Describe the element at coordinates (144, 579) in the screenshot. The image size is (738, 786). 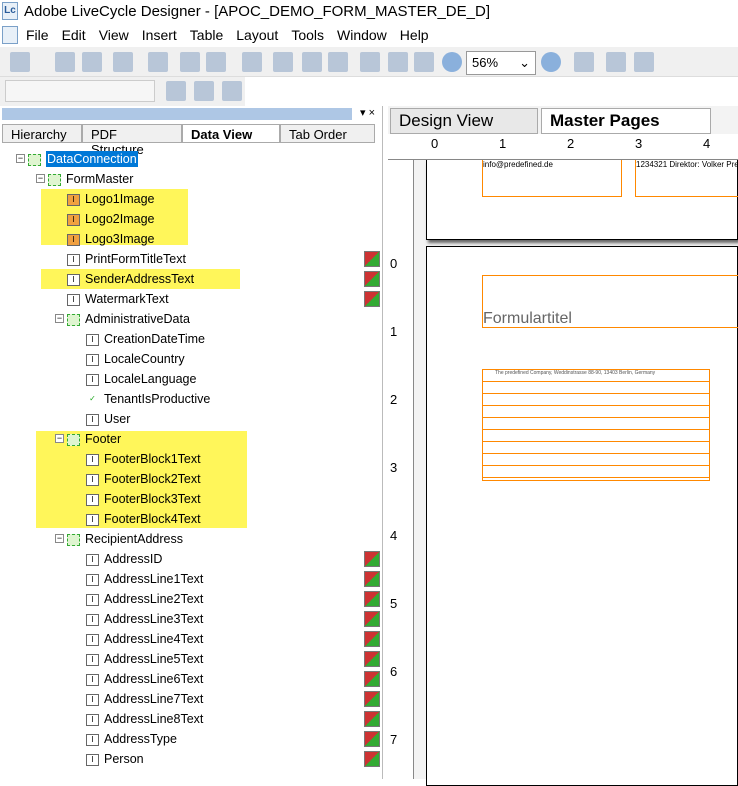
I see `tree-item: I AddressLine1Text` at that location.